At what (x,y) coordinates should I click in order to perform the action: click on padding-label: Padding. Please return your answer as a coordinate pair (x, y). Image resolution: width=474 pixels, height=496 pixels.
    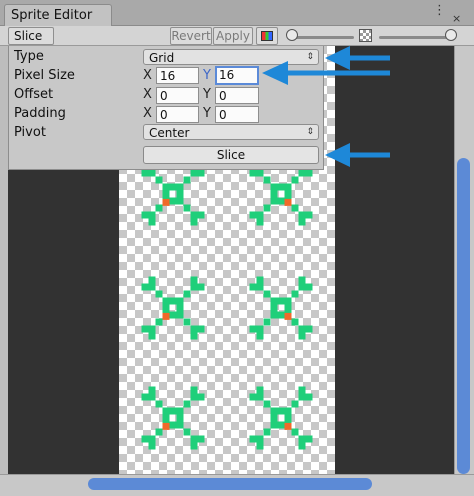
    Looking at the image, I should click on (40, 113).